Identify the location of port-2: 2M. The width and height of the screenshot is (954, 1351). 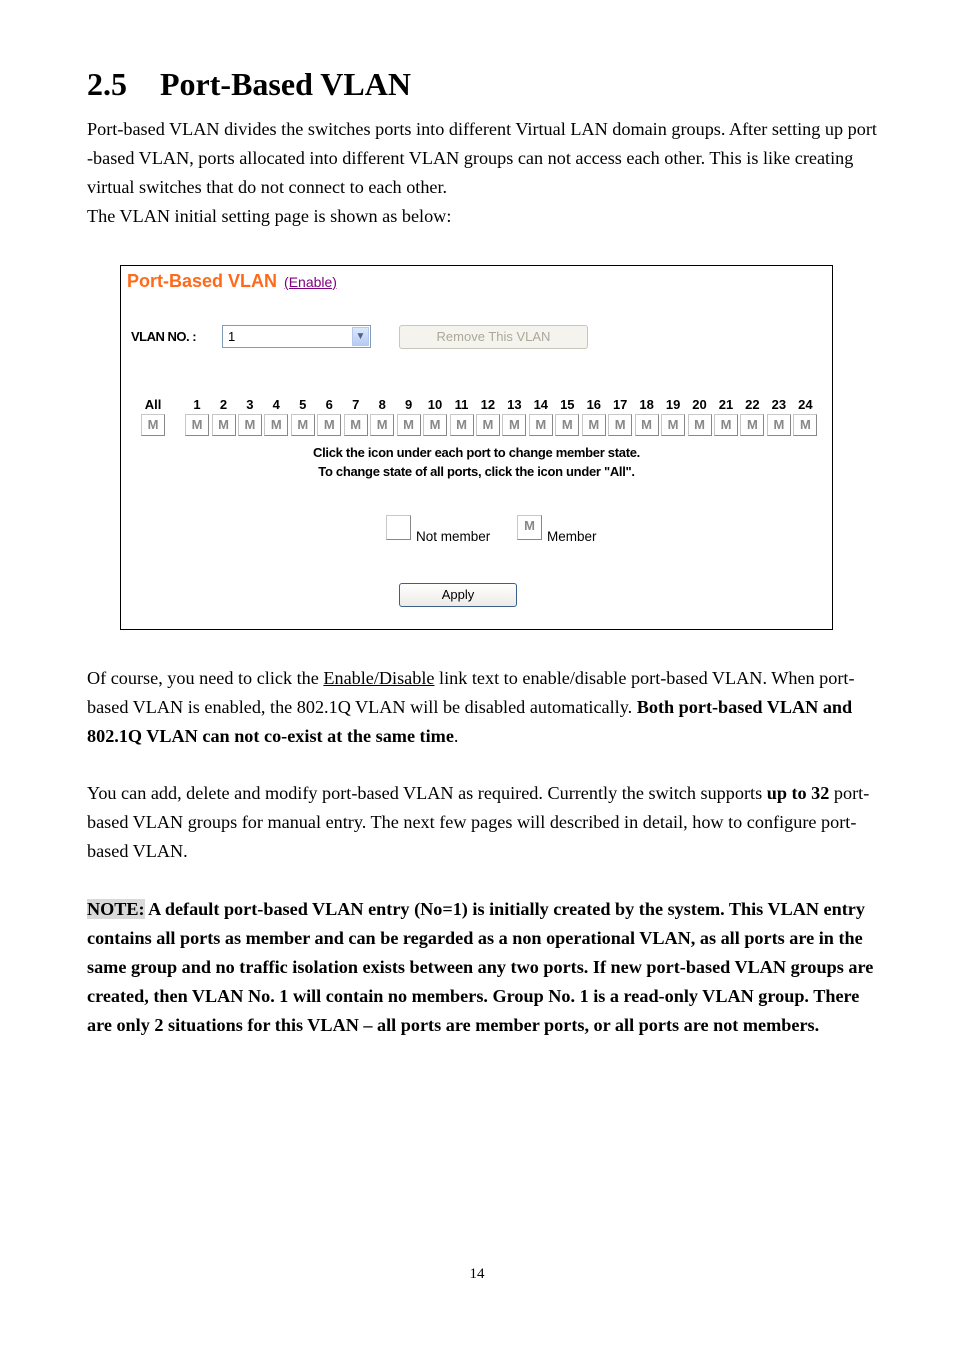
(224, 416).